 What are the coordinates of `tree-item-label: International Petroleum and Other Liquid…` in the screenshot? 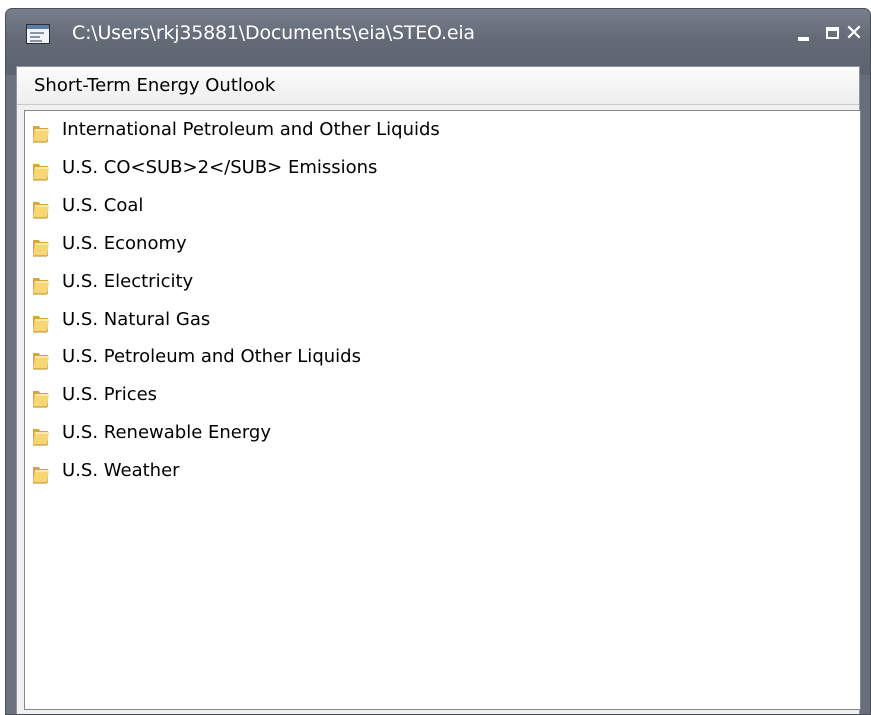 It's located at (251, 129).